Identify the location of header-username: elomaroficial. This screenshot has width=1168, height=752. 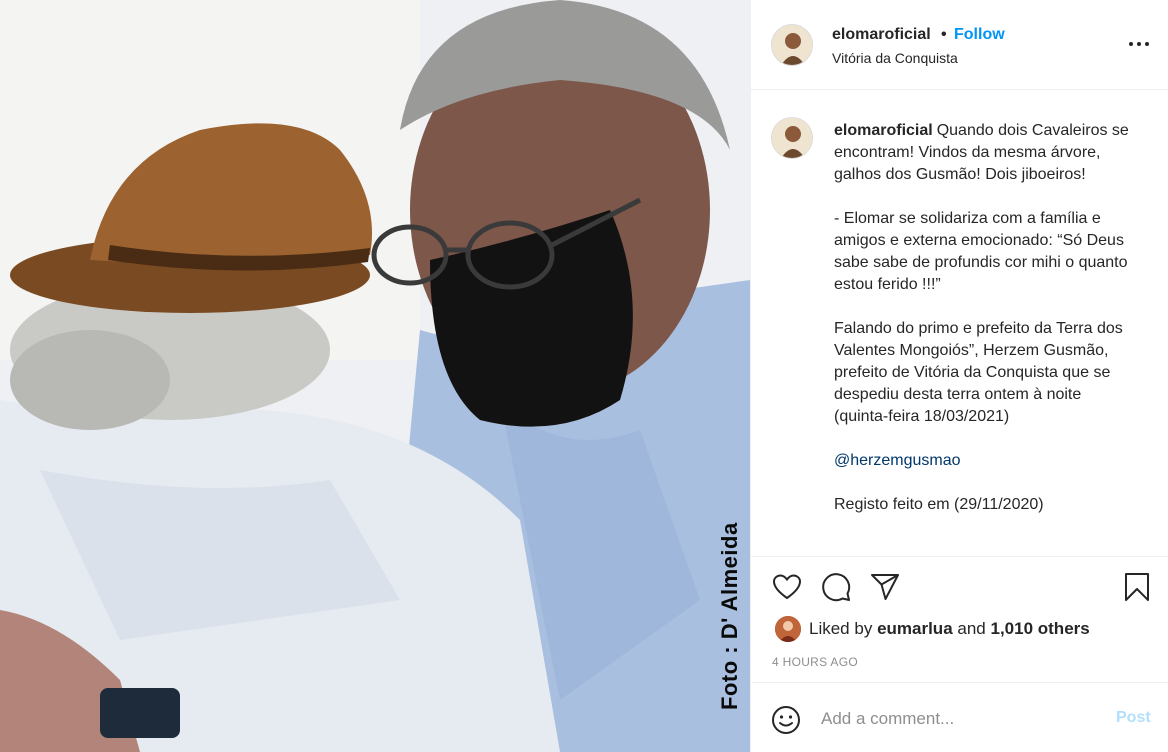
(881, 35).